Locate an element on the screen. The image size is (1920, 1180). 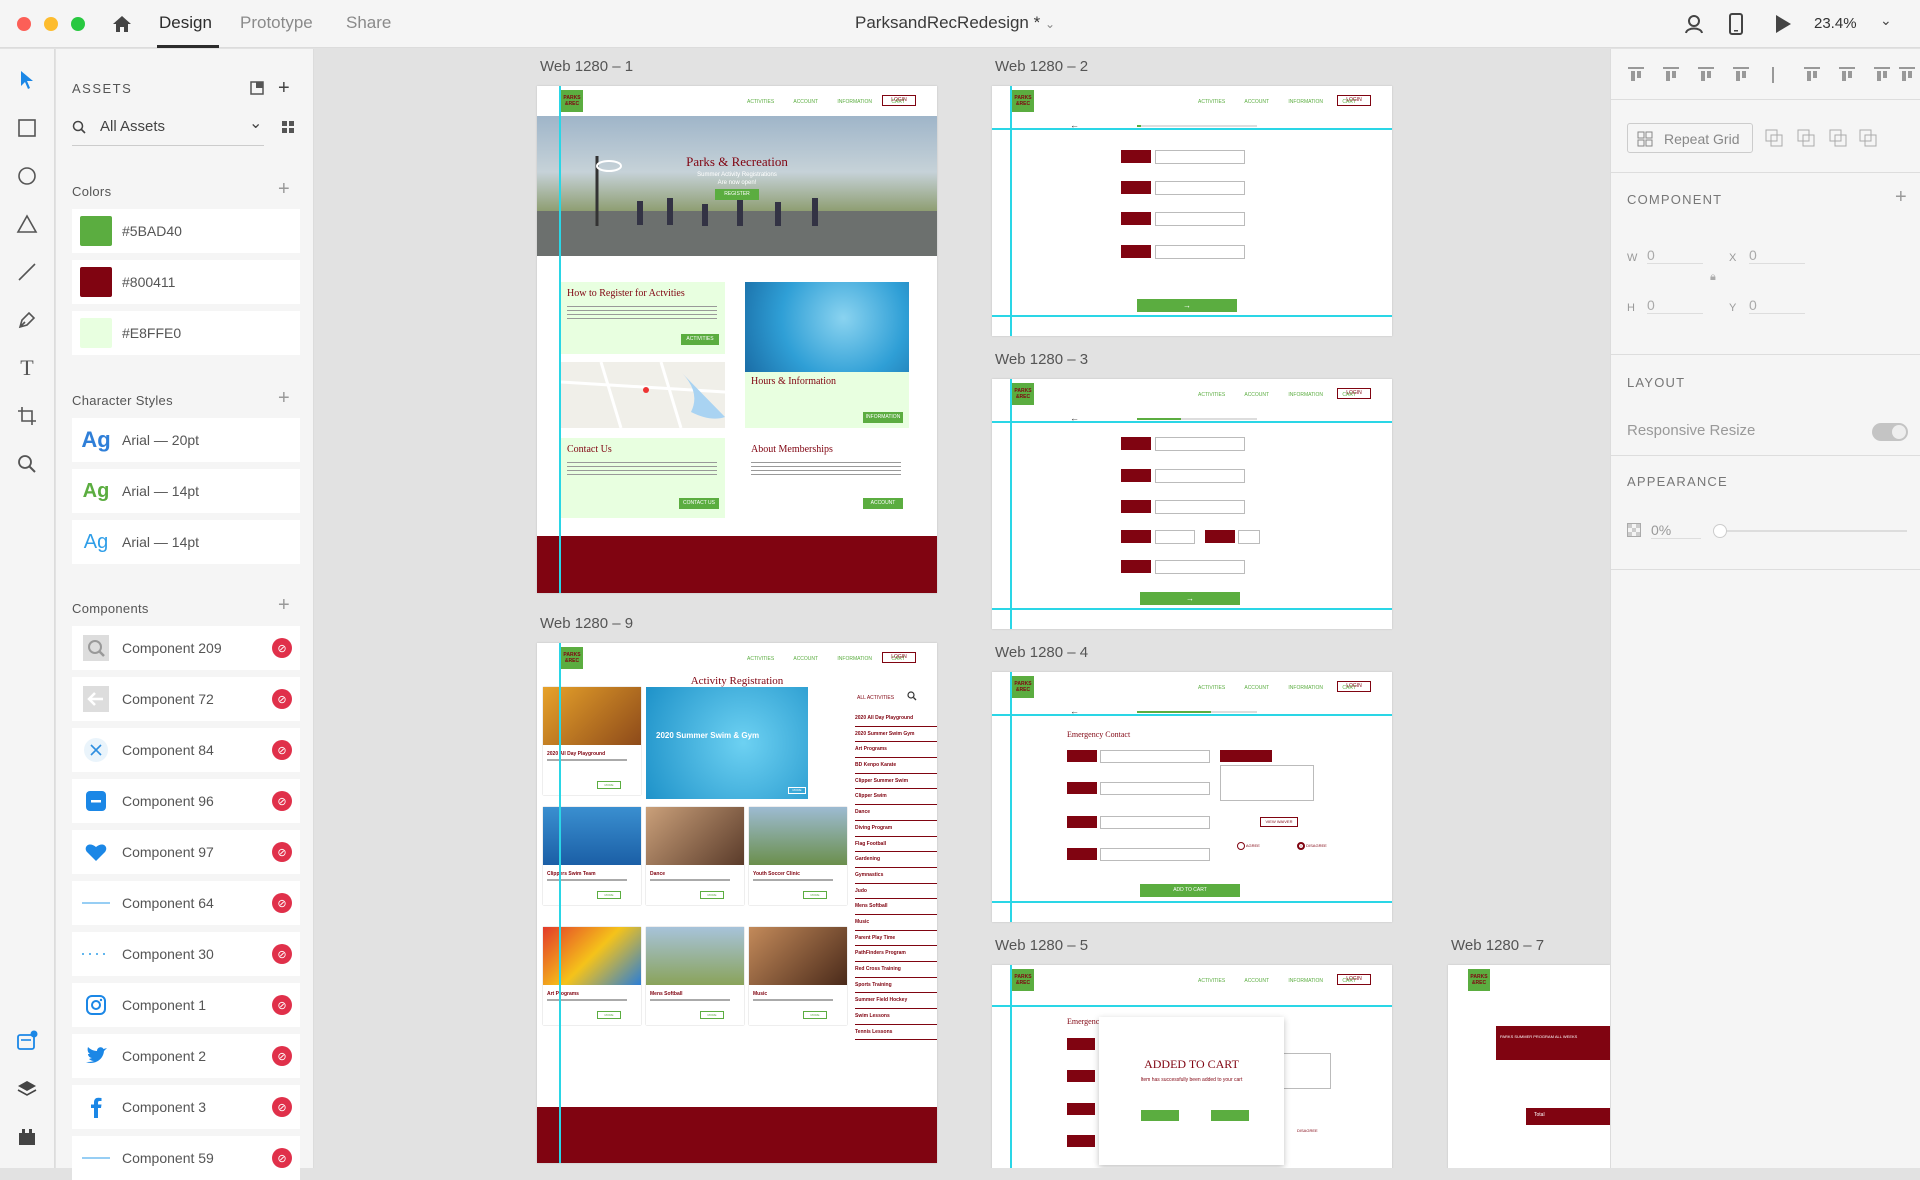
user-icon is located at coordinates (1694, 24).